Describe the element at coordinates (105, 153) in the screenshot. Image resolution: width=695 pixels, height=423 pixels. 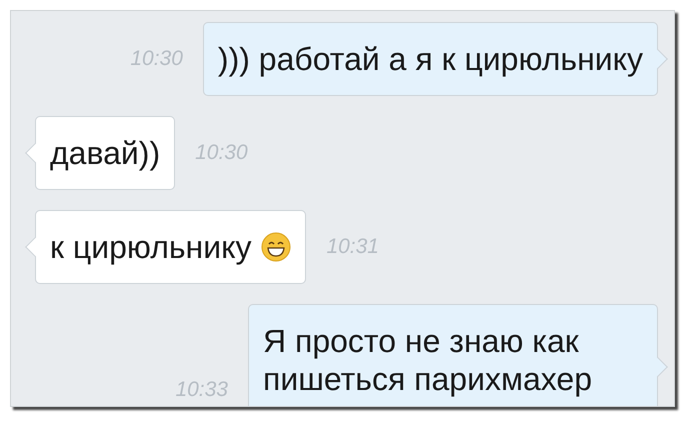
I see `message-text: давай))` at that location.